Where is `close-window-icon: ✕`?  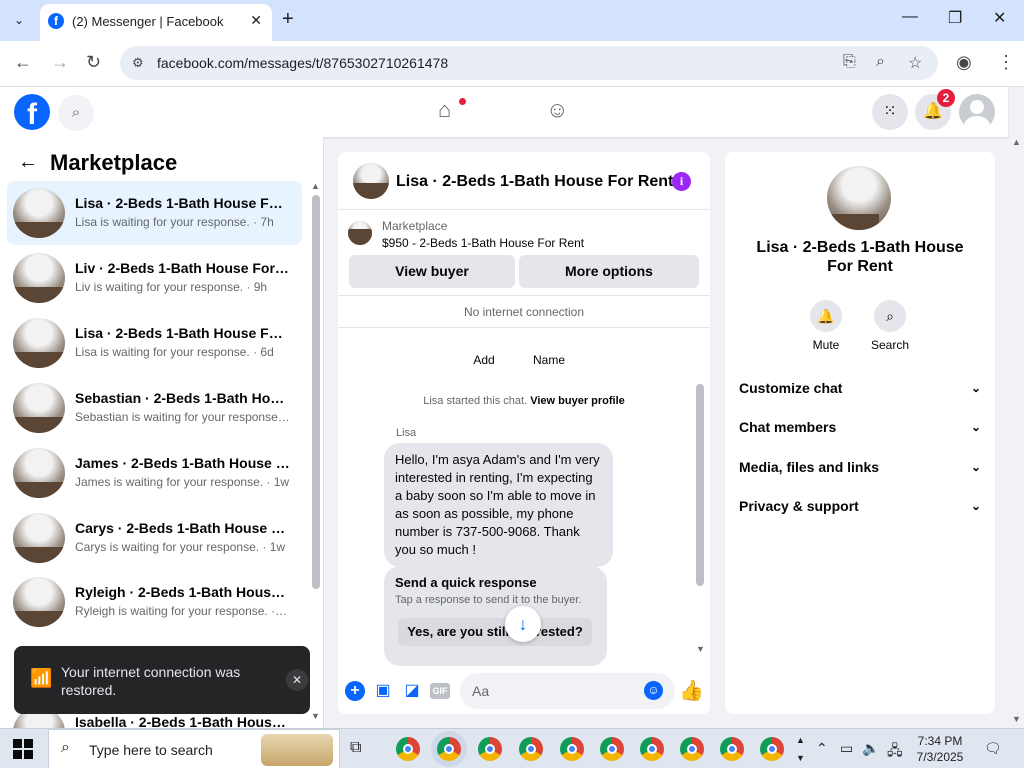 close-window-icon: ✕ is located at coordinates (999, 18).